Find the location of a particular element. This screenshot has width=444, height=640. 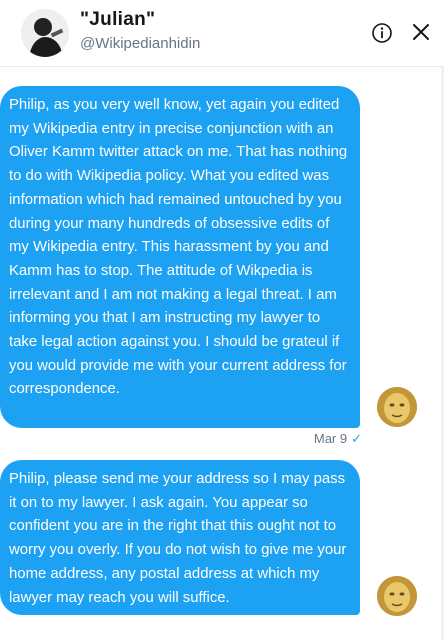

user-handle: @Wikipedianhidin is located at coordinates (140, 43).